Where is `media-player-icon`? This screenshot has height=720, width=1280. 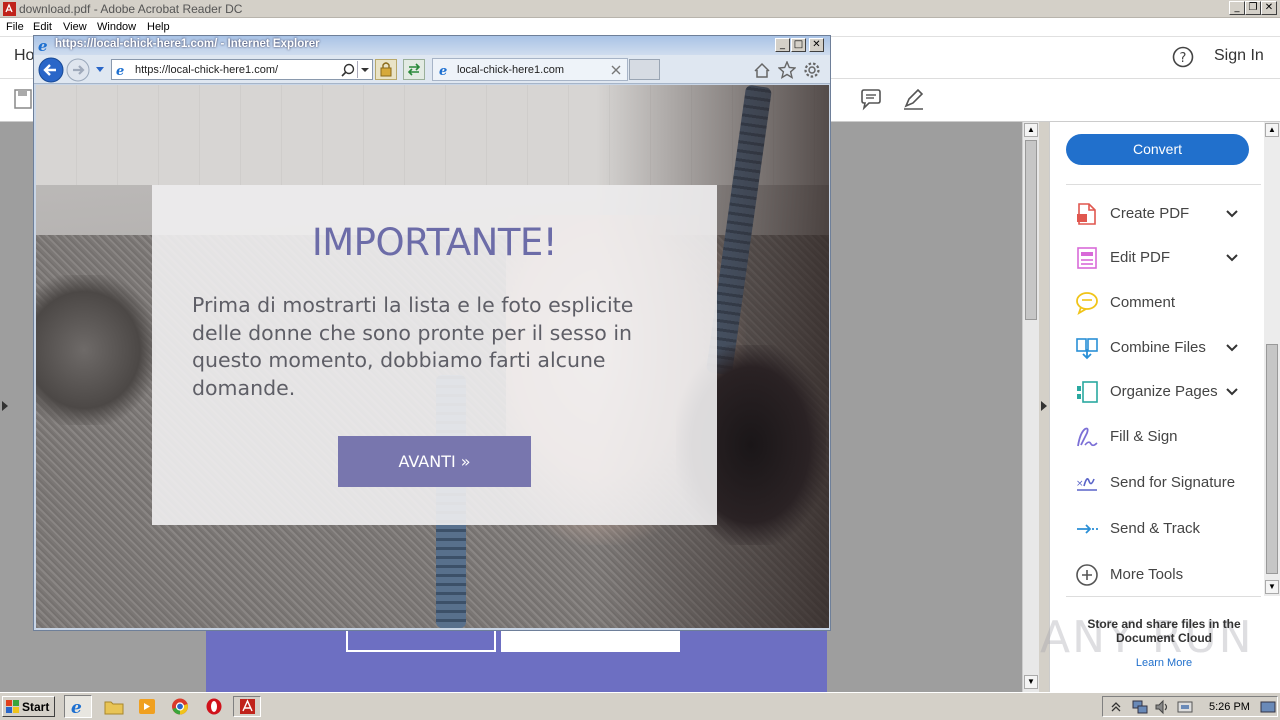
media-player-icon is located at coordinates (147, 706).